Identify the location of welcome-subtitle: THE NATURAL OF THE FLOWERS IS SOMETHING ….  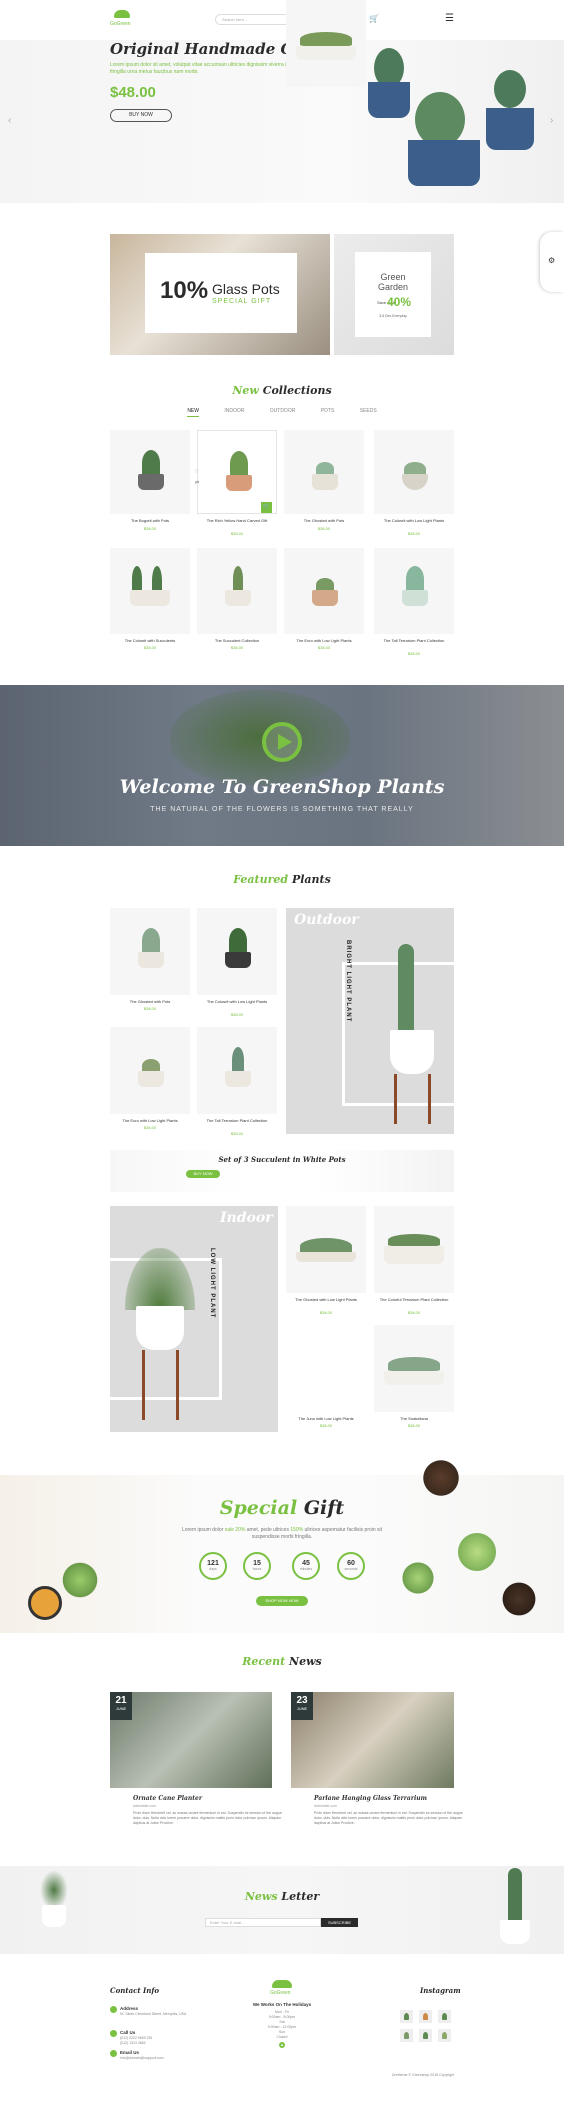
(282, 809).